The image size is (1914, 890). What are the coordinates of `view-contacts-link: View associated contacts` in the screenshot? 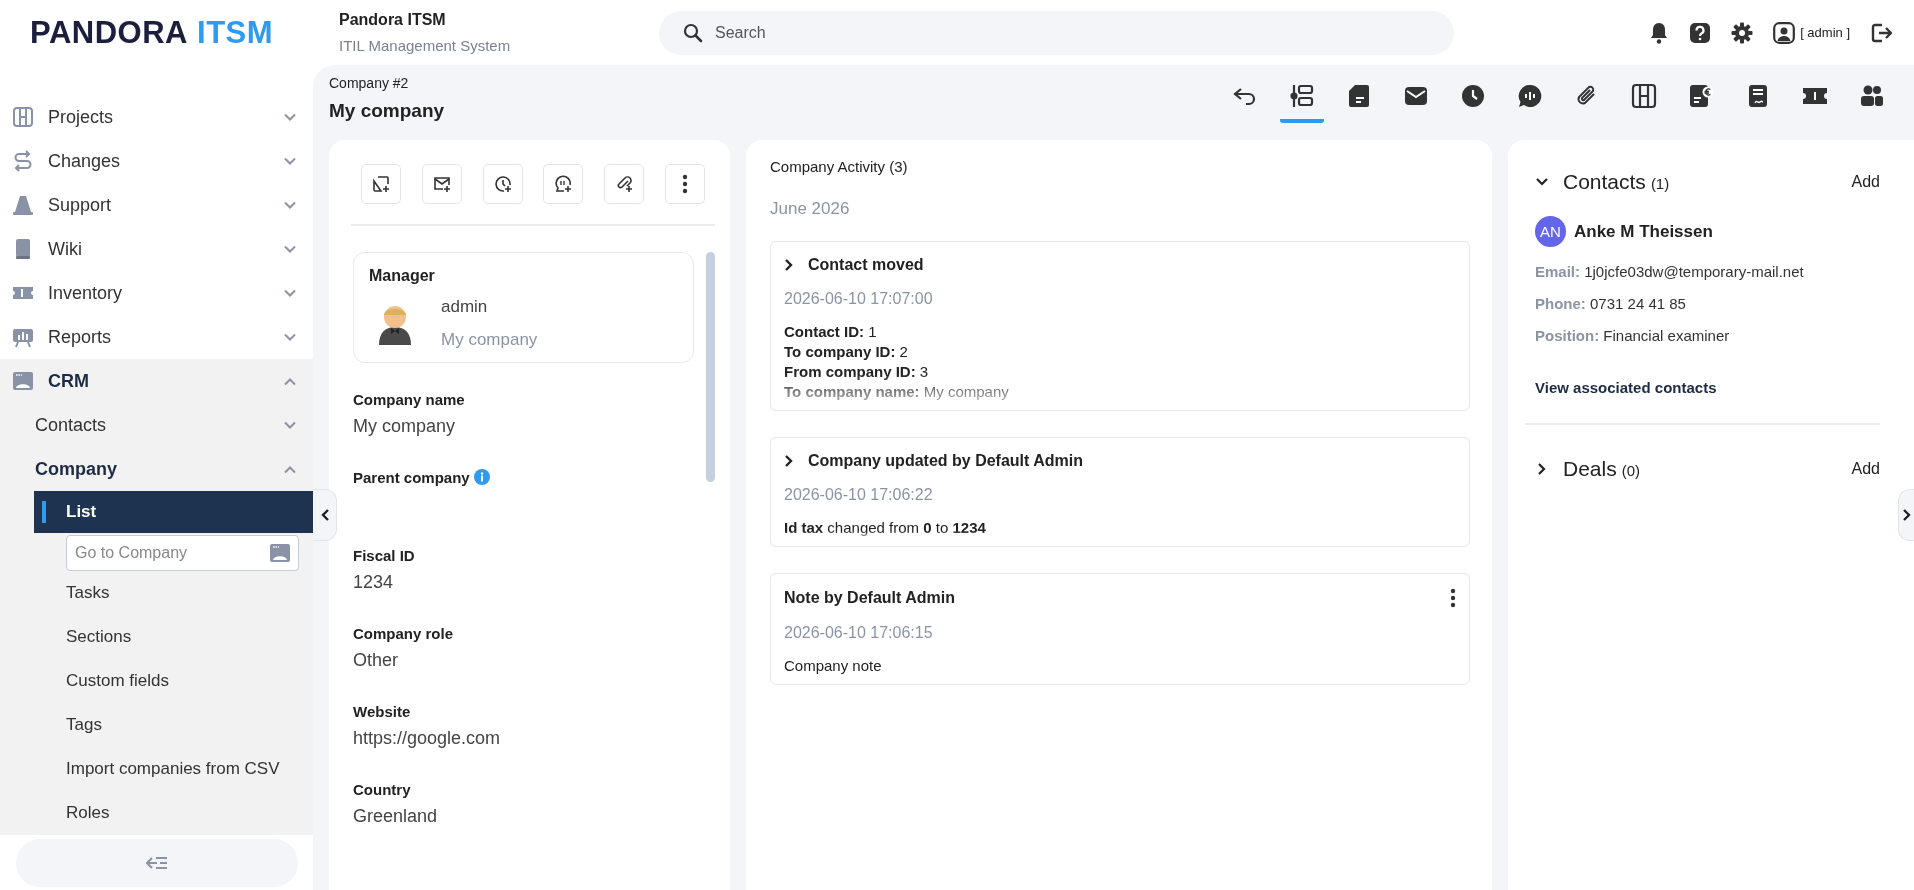 It's located at (1626, 387).